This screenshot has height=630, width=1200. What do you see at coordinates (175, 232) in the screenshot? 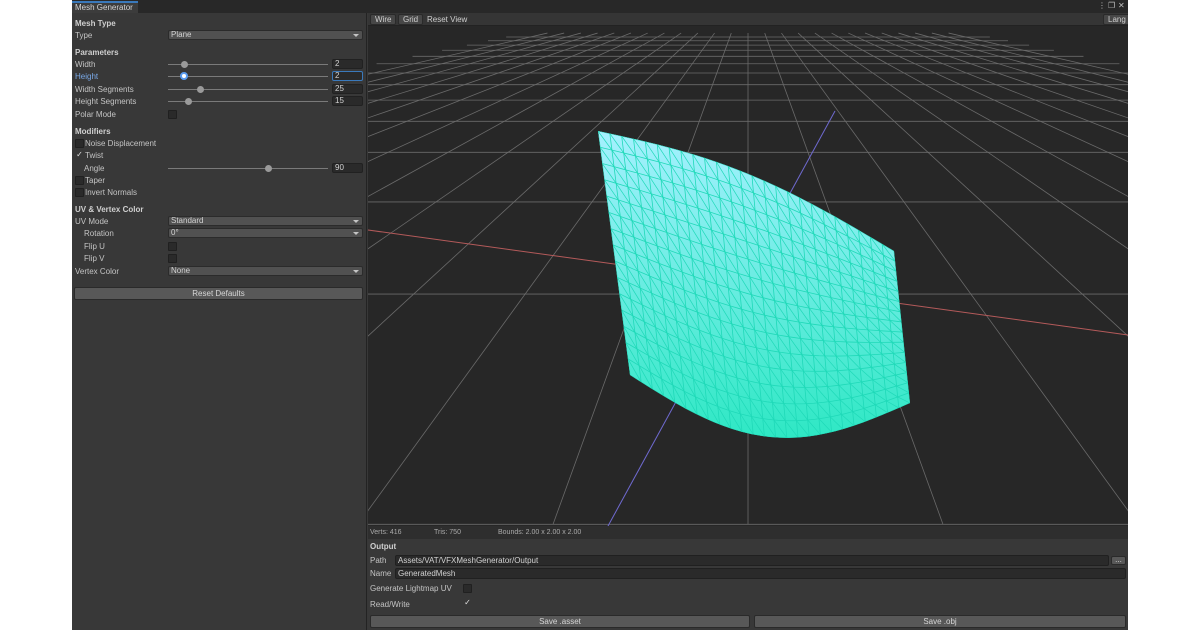
I see `rotation-value: 0°` at bounding box center [175, 232].